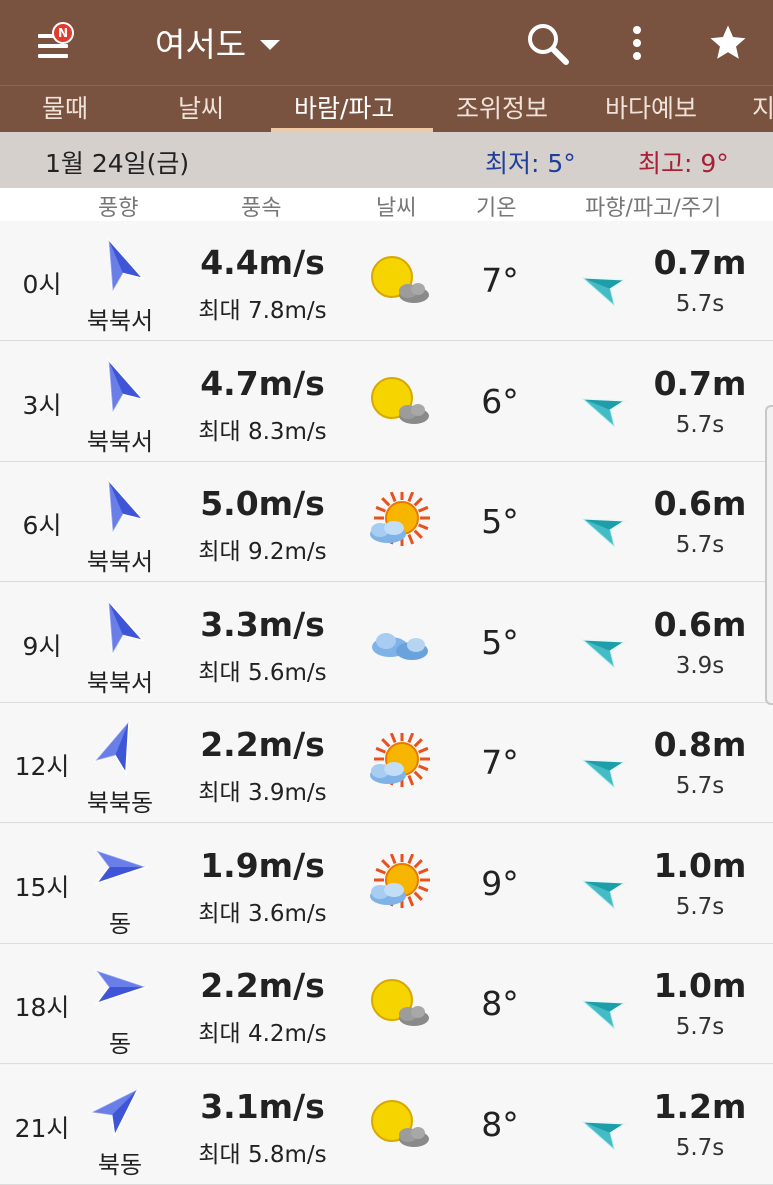  Describe the element at coordinates (262, 624) in the screenshot. I see `wind-speed: 3.3m/s` at that location.